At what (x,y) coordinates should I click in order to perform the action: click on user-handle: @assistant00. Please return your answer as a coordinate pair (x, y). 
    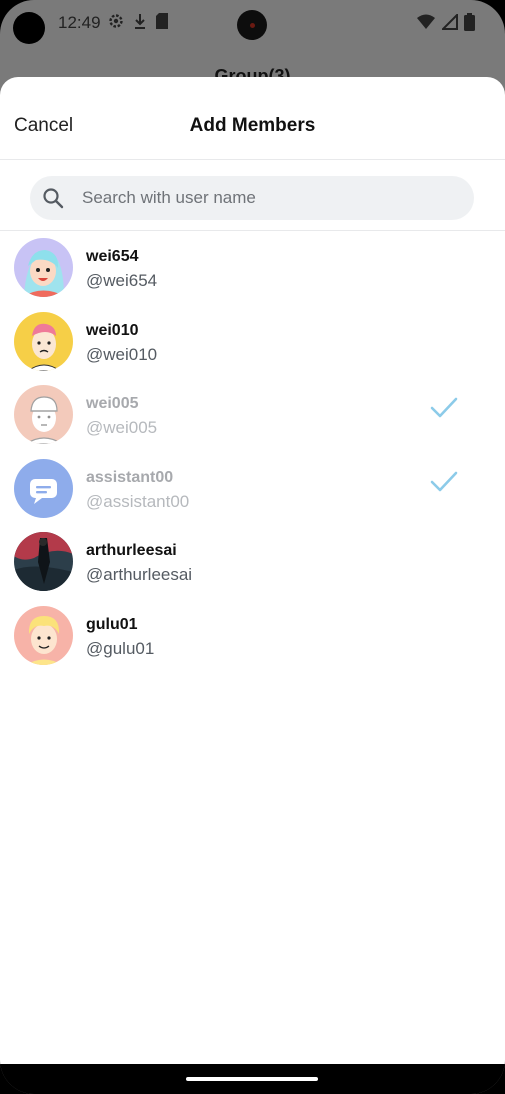
    Looking at the image, I should click on (138, 501).